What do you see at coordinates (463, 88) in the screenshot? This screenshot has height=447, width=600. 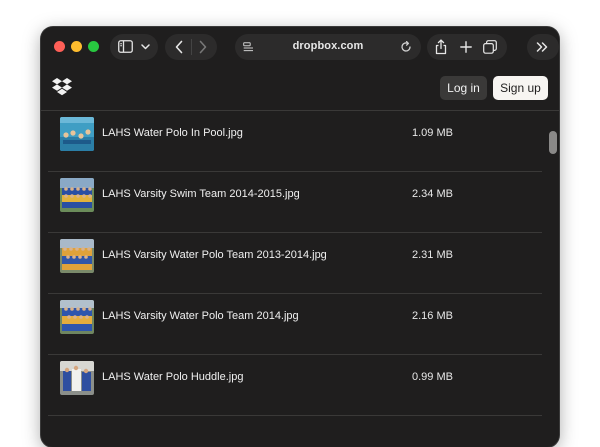 I see `login-button: Log in` at bounding box center [463, 88].